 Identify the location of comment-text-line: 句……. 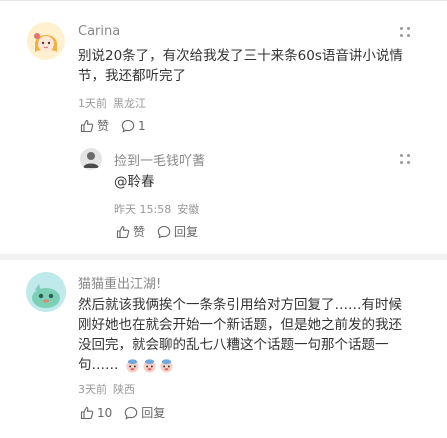
(98, 365).